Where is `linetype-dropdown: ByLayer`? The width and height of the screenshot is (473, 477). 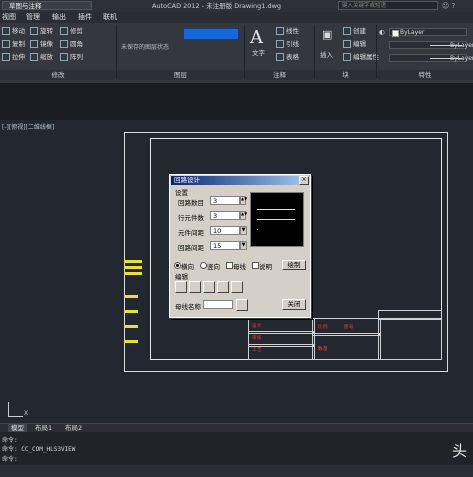
linetype-dropdown: ByLayer is located at coordinates (431, 45).